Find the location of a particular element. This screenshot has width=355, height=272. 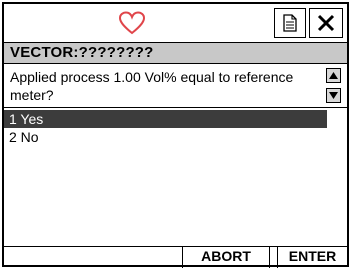

scroll-up-button is located at coordinates (333, 75).